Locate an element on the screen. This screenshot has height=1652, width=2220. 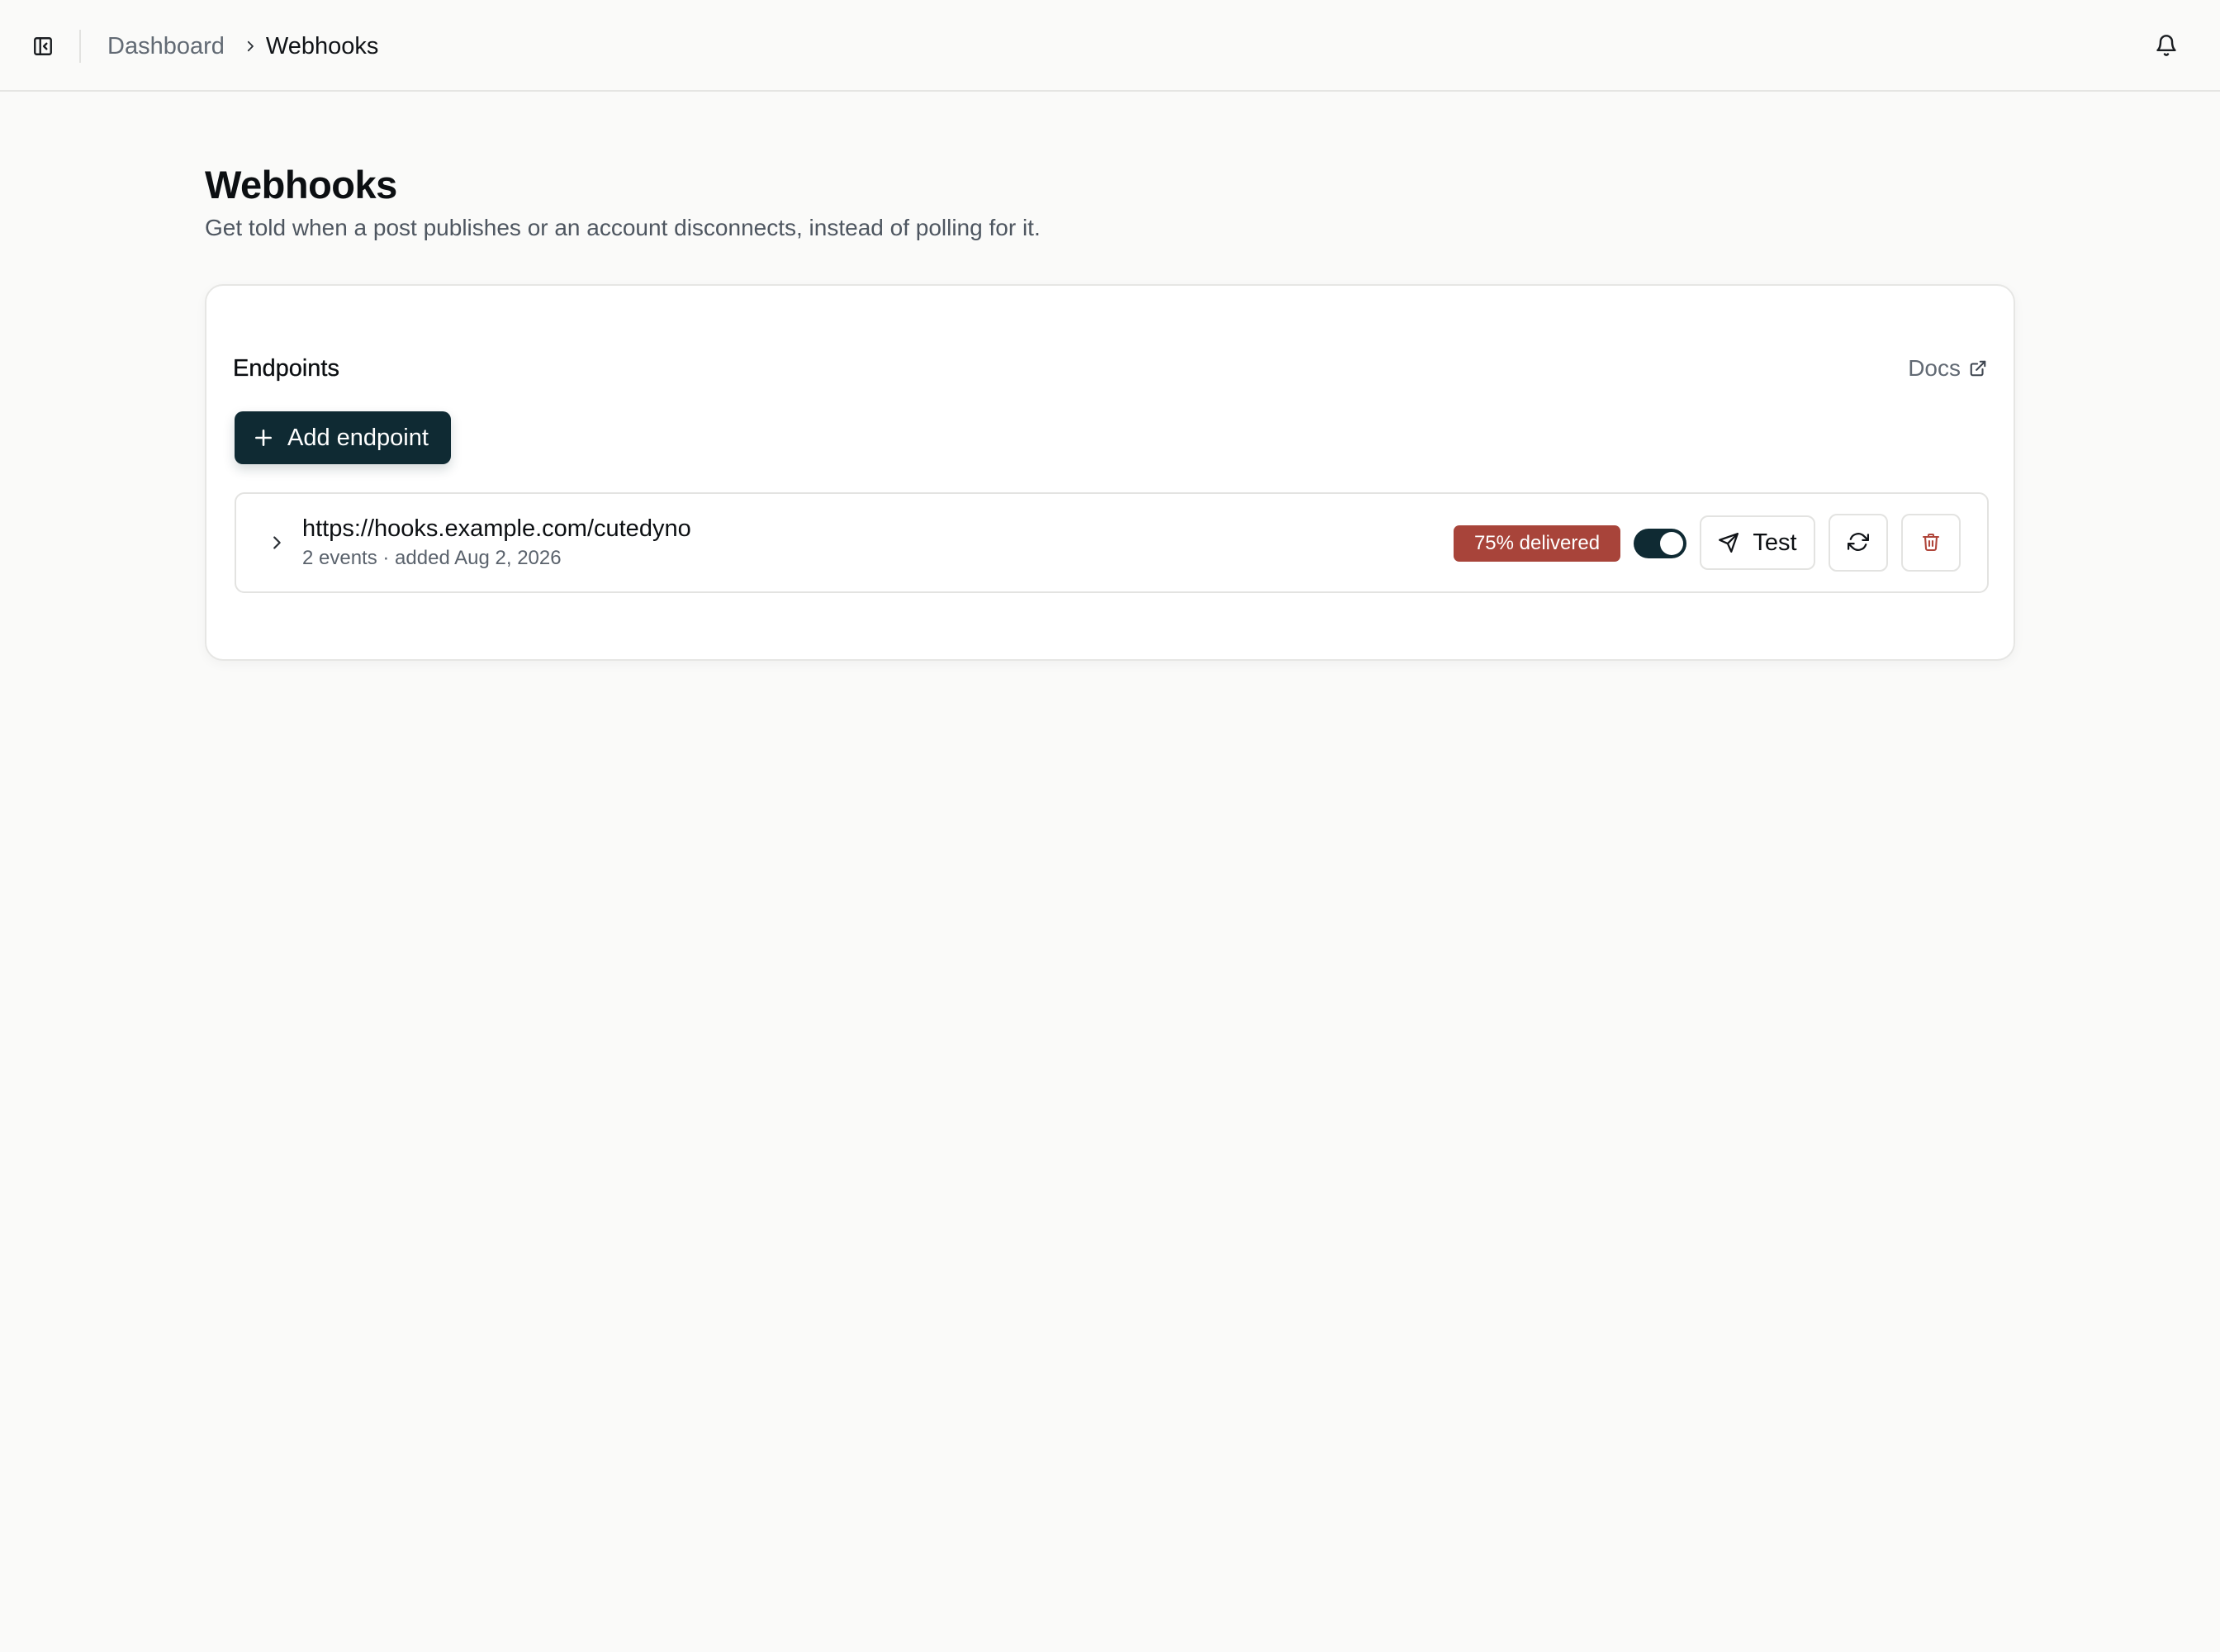
add-endpoint-button: Add endpoint is located at coordinates (343, 437).